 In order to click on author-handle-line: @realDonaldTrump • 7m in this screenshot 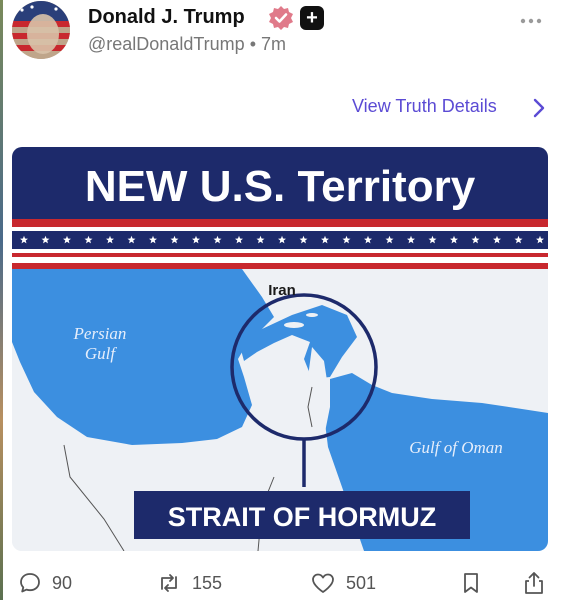, I will do `click(187, 44)`.